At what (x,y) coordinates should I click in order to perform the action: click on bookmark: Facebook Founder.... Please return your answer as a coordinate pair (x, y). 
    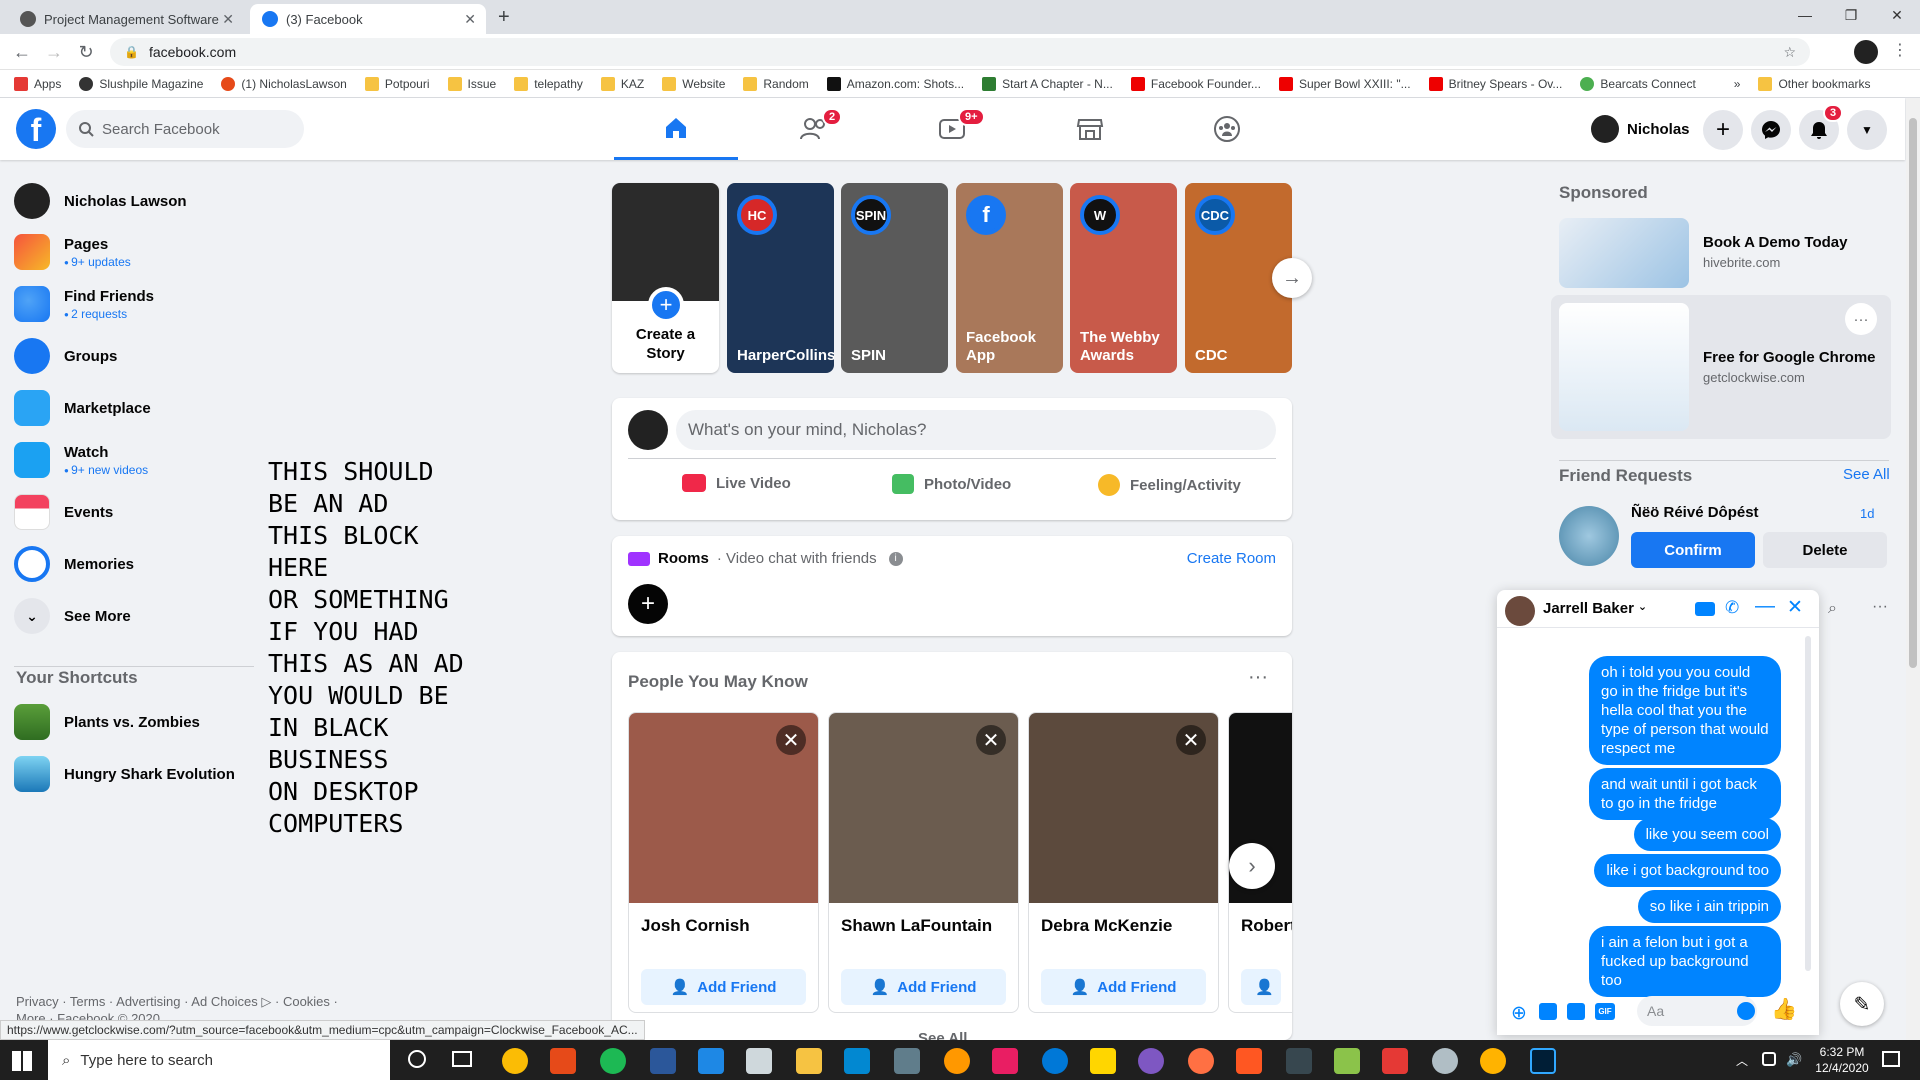
    Looking at the image, I should click on (1195, 83).